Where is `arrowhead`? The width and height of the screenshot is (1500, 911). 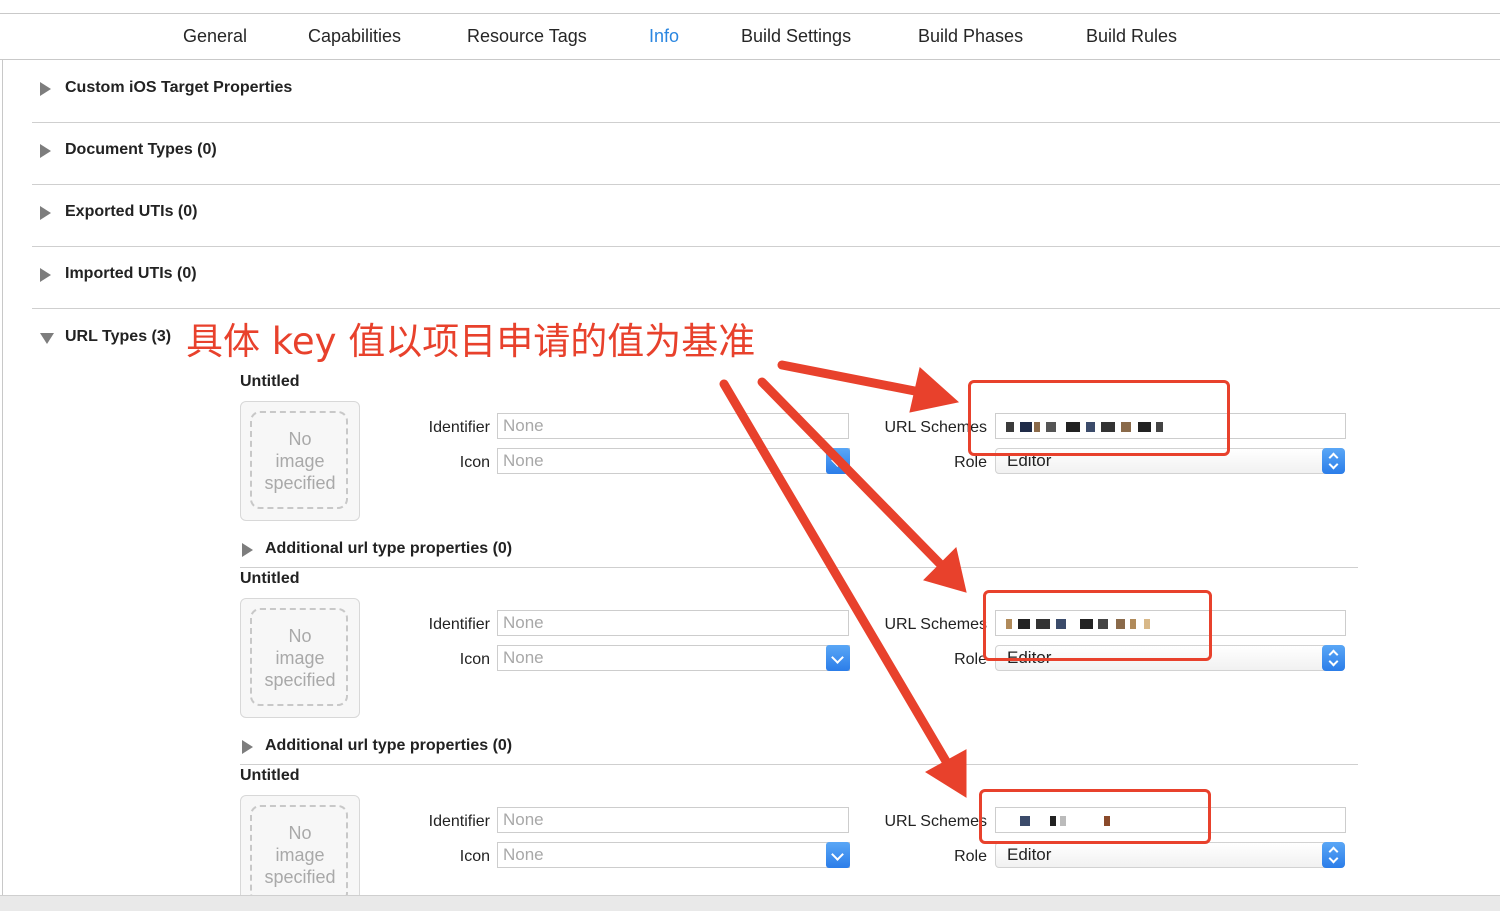 arrowhead is located at coordinates (934, 390).